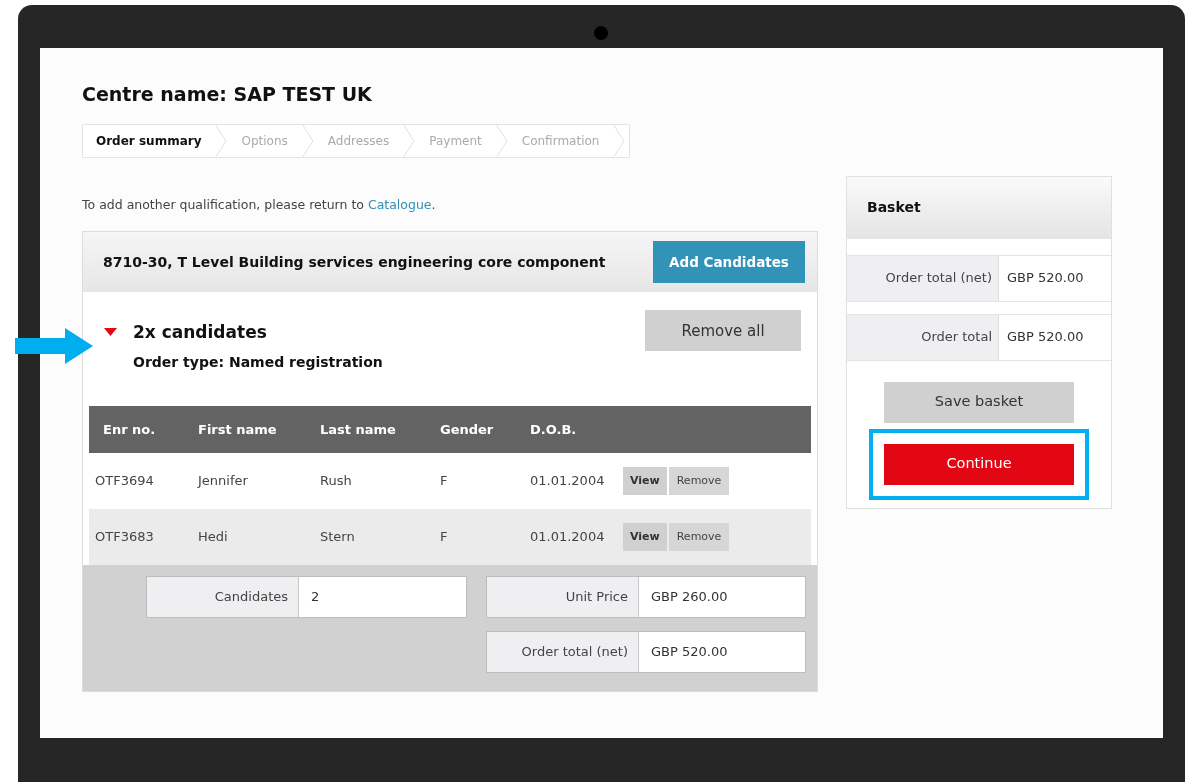 This screenshot has height=782, width=1191. Describe the element at coordinates (155, 140) in the screenshot. I see `step-tab: Order summary` at that location.